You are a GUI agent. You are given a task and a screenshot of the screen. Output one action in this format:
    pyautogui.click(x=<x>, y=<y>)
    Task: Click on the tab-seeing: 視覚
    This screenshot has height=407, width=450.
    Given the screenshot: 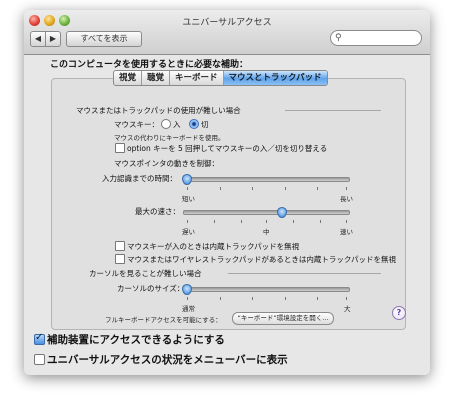 What is the action you would take?
    pyautogui.click(x=128, y=78)
    